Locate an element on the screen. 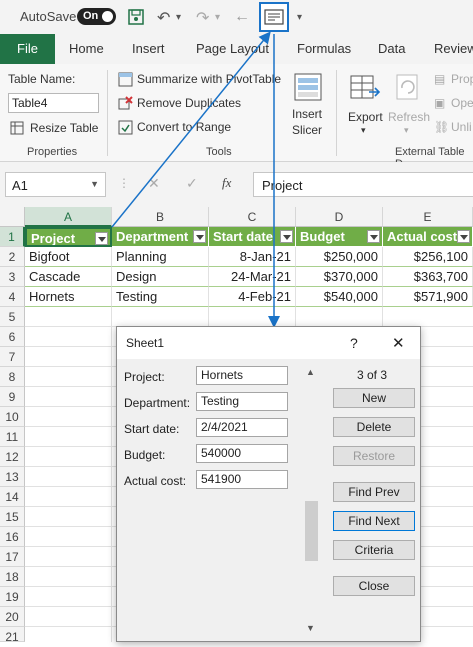 The height and width of the screenshot is (647, 473). department-field: Testing is located at coordinates (242, 401).